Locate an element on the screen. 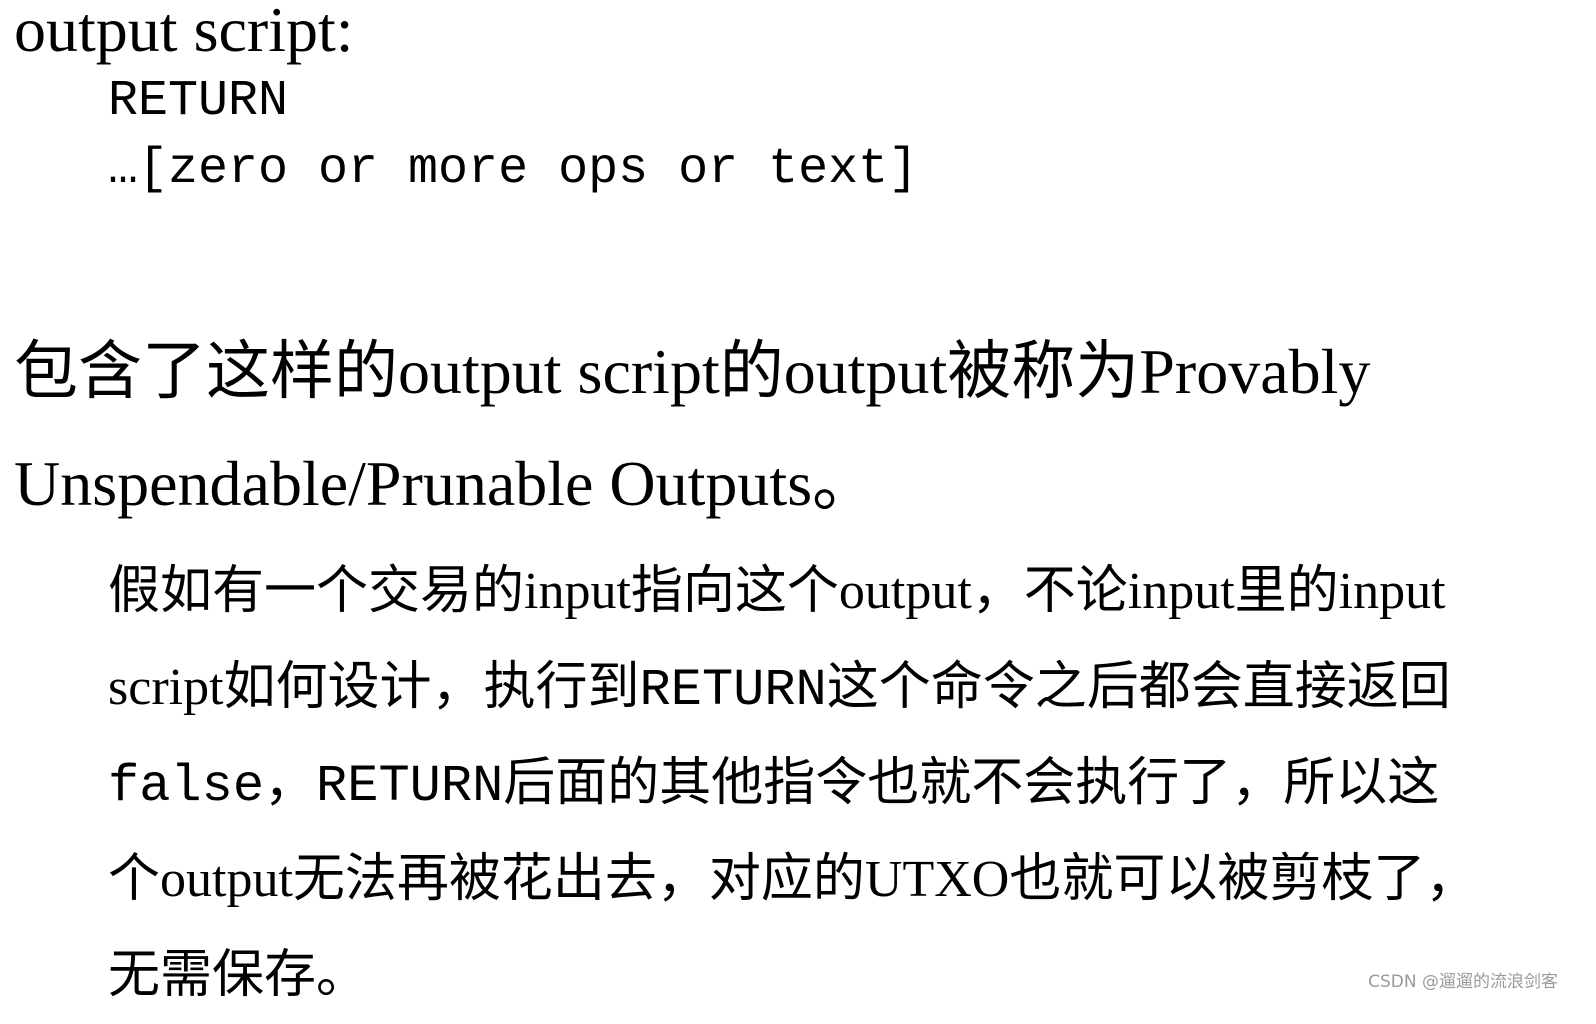 The image size is (1596, 1024). code-line-return: RETURN is located at coordinates (198, 101).